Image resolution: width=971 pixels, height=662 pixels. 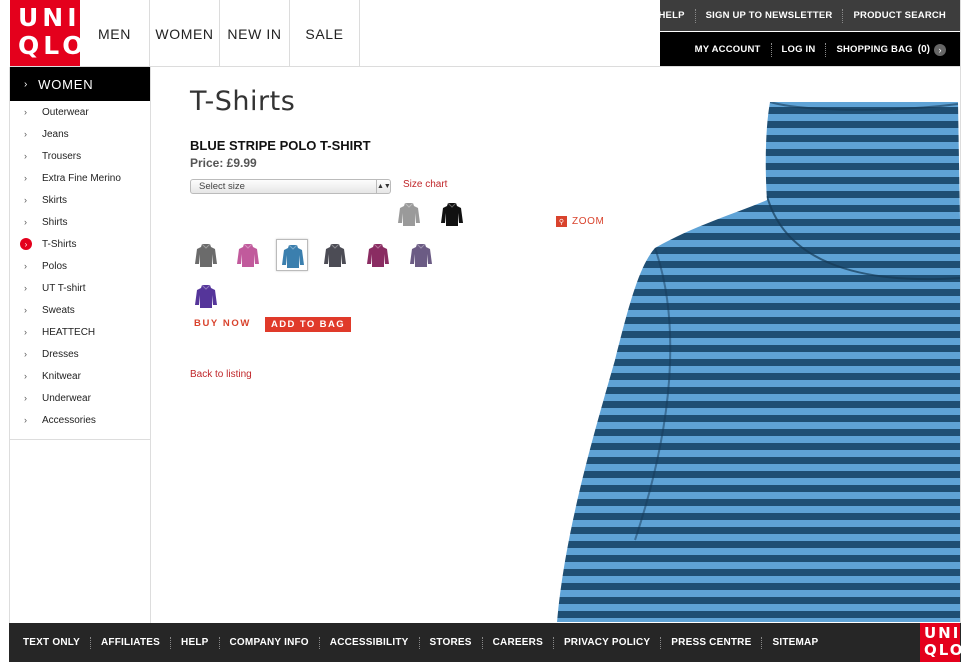 I want to click on sidebar-item-accessories: › Accessories, so click(x=80, y=420).